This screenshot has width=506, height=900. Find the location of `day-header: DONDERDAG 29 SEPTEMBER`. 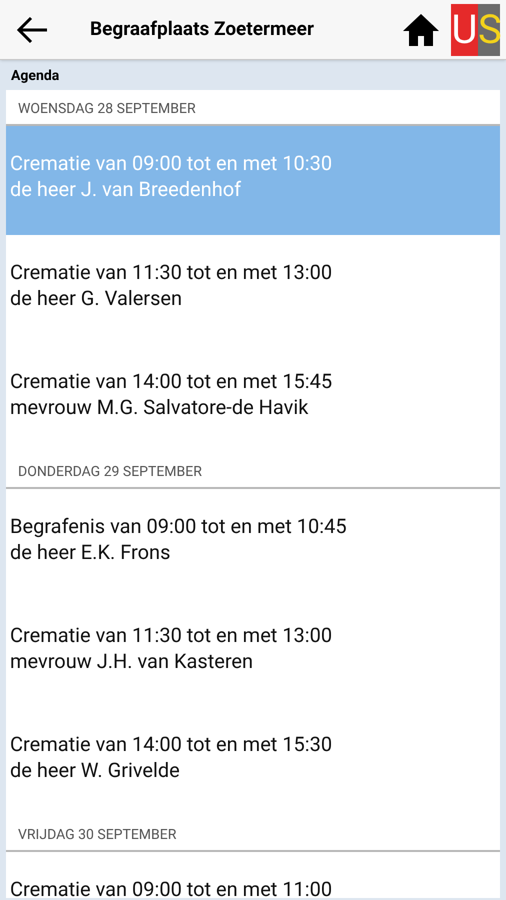

day-header: DONDERDAG 29 SEPTEMBER is located at coordinates (110, 472).